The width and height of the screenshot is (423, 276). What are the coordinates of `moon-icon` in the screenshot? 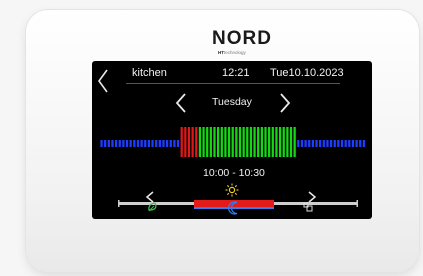 It's located at (234, 208).